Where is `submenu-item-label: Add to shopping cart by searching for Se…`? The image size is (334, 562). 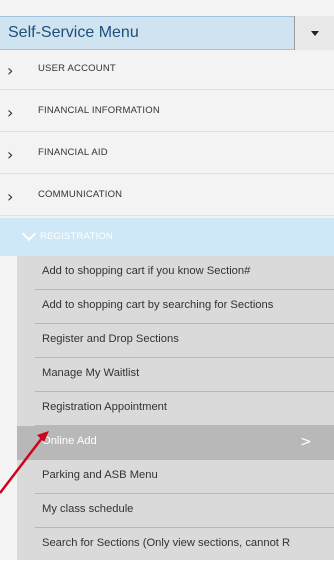 submenu-item-label: Add to shopping cart by searching for Se… is located at coordinates (158, 305).